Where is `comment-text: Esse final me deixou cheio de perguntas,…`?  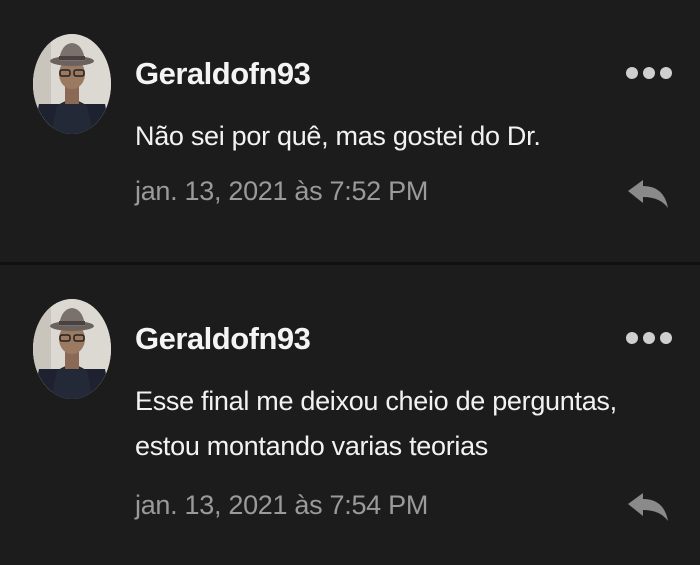
comment-text: Esse final me deixou cheio de perguntas,… is located at coordinates (395, 424).